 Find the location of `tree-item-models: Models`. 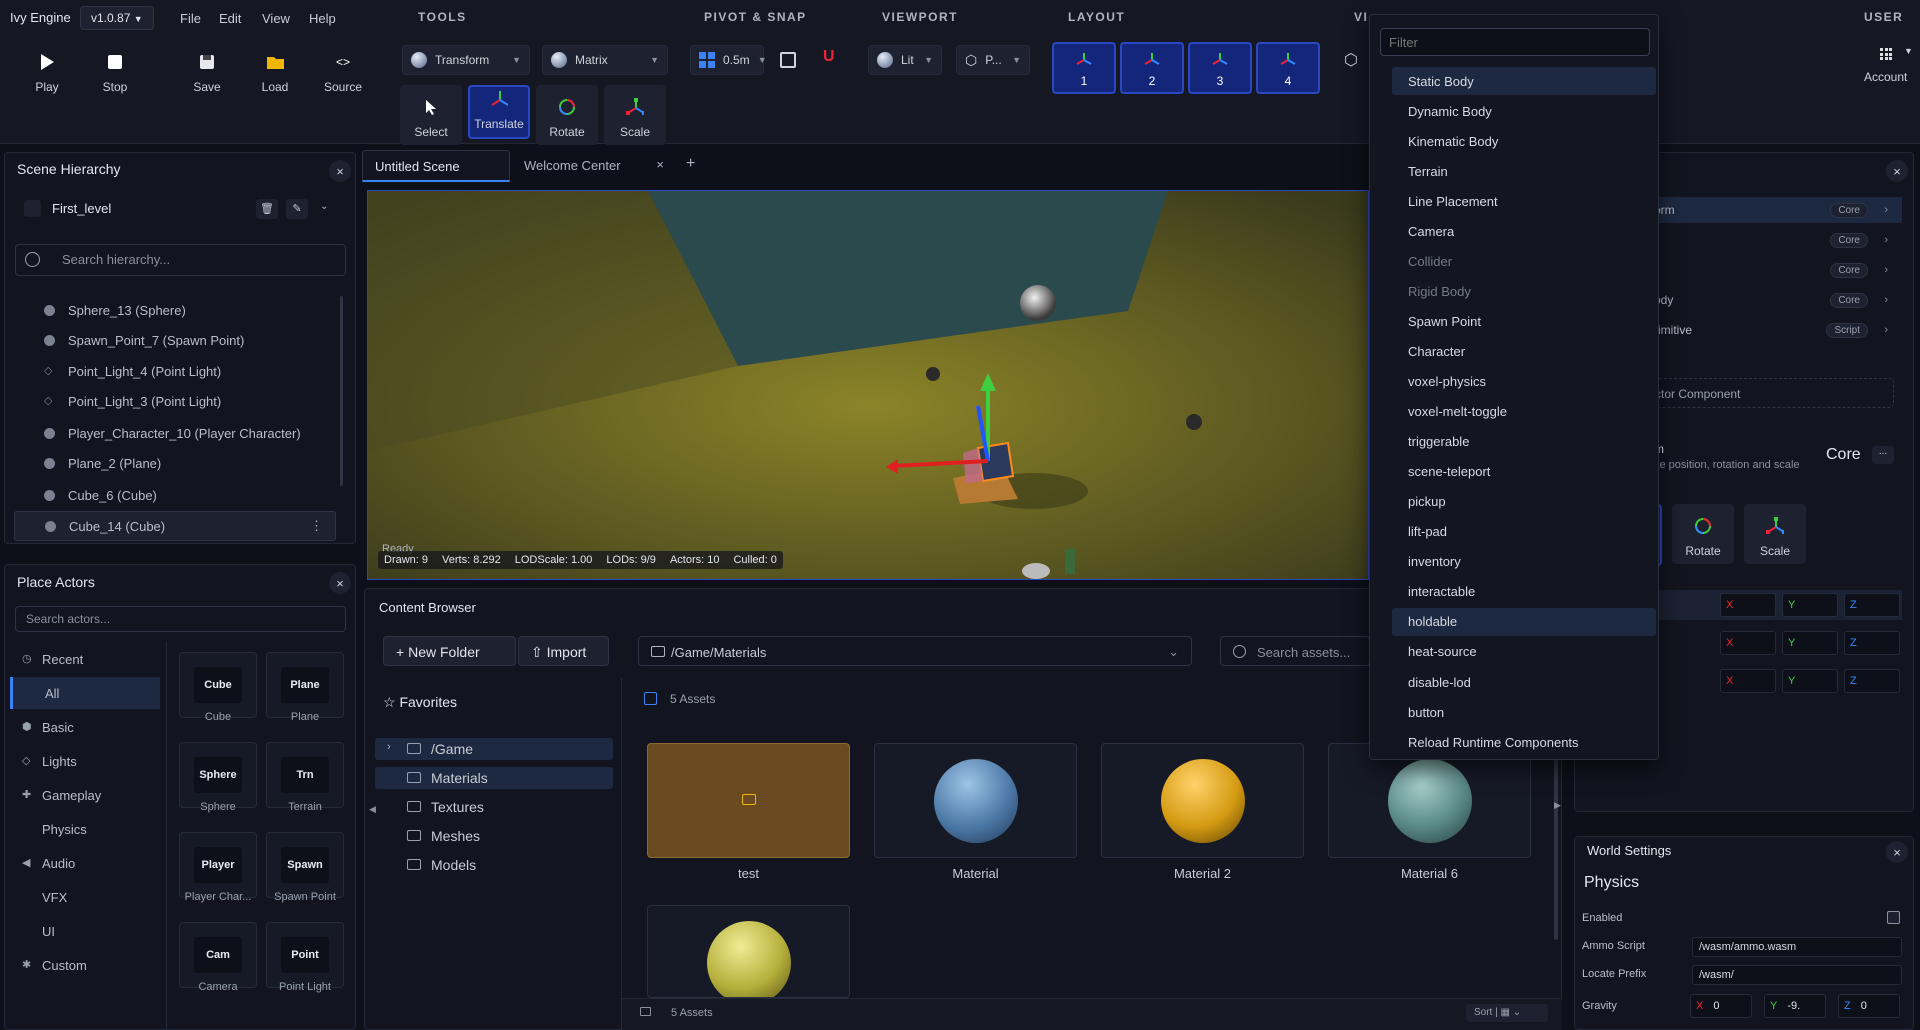

tree-item-models: Models is located at coordinates (494, 865).